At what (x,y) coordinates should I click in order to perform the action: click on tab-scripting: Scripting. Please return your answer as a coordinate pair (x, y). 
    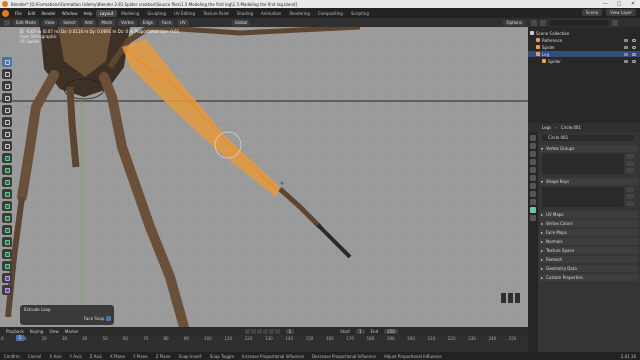
    Looking at the image, I should click on (360, 13).